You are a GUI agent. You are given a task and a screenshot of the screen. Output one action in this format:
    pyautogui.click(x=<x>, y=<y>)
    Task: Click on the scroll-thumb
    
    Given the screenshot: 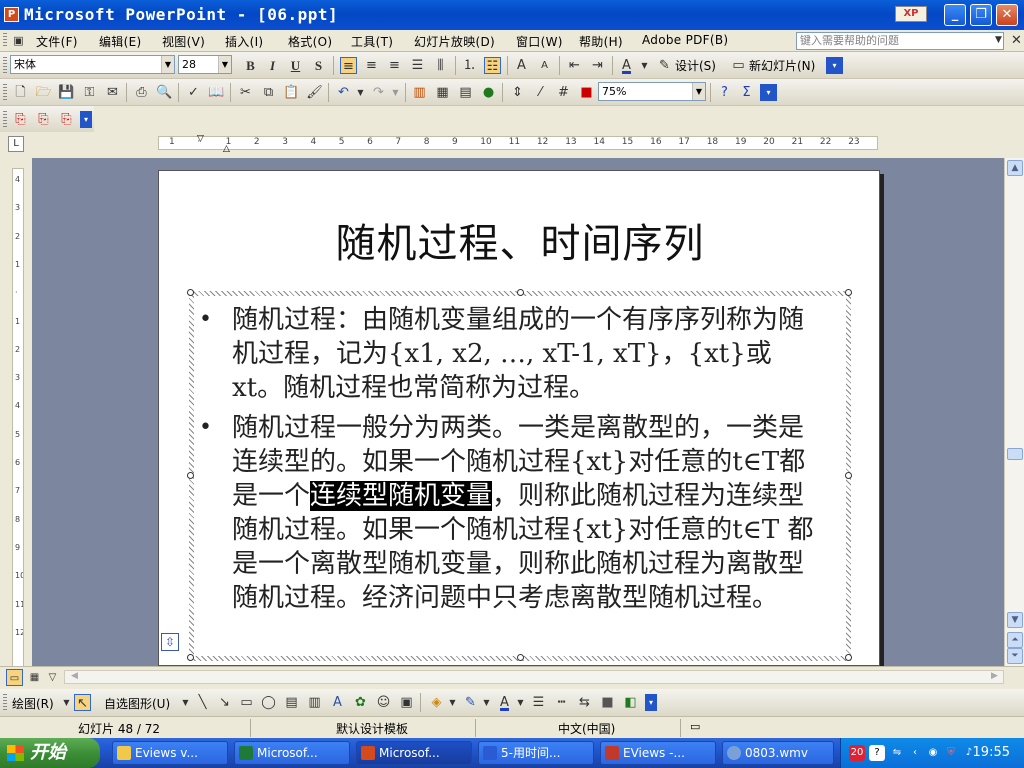 What is the action you would take?
    pyautogui.click(x=1015, y=454)
    